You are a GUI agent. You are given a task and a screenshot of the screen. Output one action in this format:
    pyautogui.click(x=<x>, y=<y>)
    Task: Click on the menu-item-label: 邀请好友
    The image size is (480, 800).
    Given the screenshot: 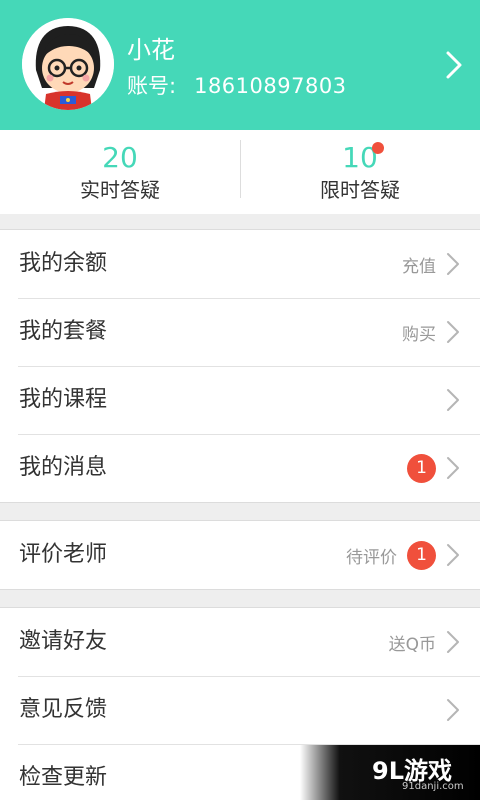 What is the action you would take?
    pyautogui.click(x=63, y=641)
    